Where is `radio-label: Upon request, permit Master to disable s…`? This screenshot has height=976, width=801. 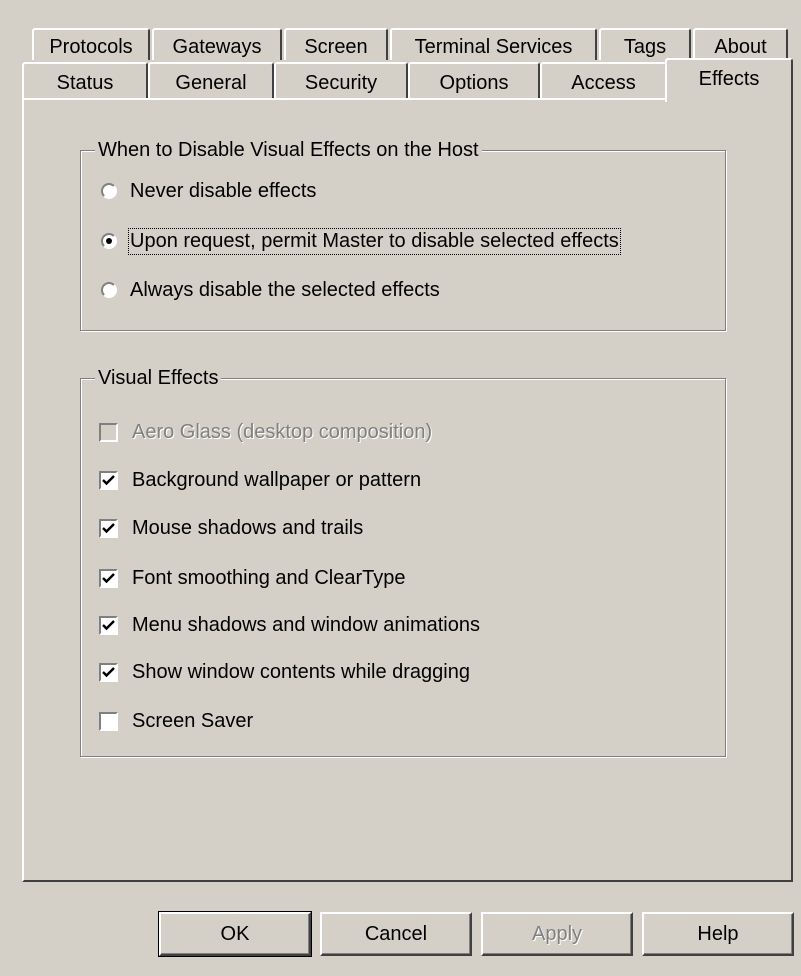
radio-label: Upon request, permit Master to disable s… is located at coordinates (374, 241).